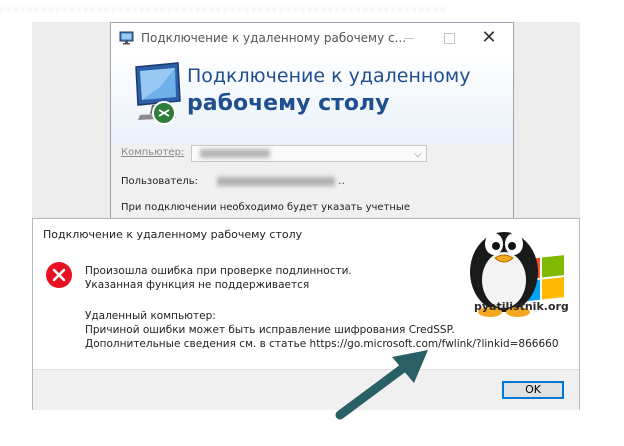 The width and height of the screenshot is (624, 446). I want to click on user-value-blurred, so click(276, 181).